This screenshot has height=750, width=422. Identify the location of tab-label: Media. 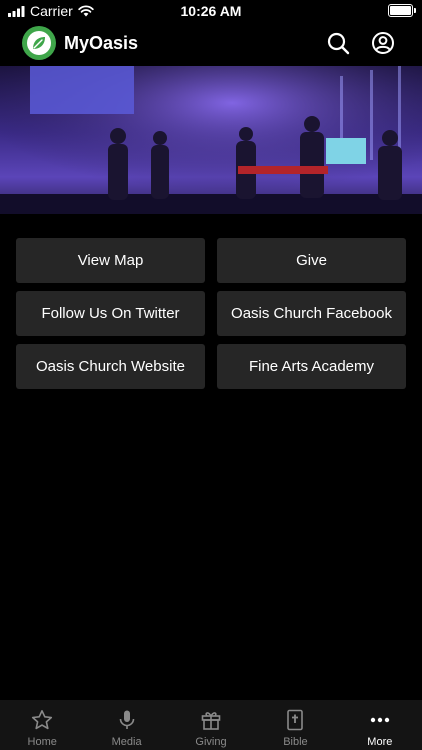
(126, 742).